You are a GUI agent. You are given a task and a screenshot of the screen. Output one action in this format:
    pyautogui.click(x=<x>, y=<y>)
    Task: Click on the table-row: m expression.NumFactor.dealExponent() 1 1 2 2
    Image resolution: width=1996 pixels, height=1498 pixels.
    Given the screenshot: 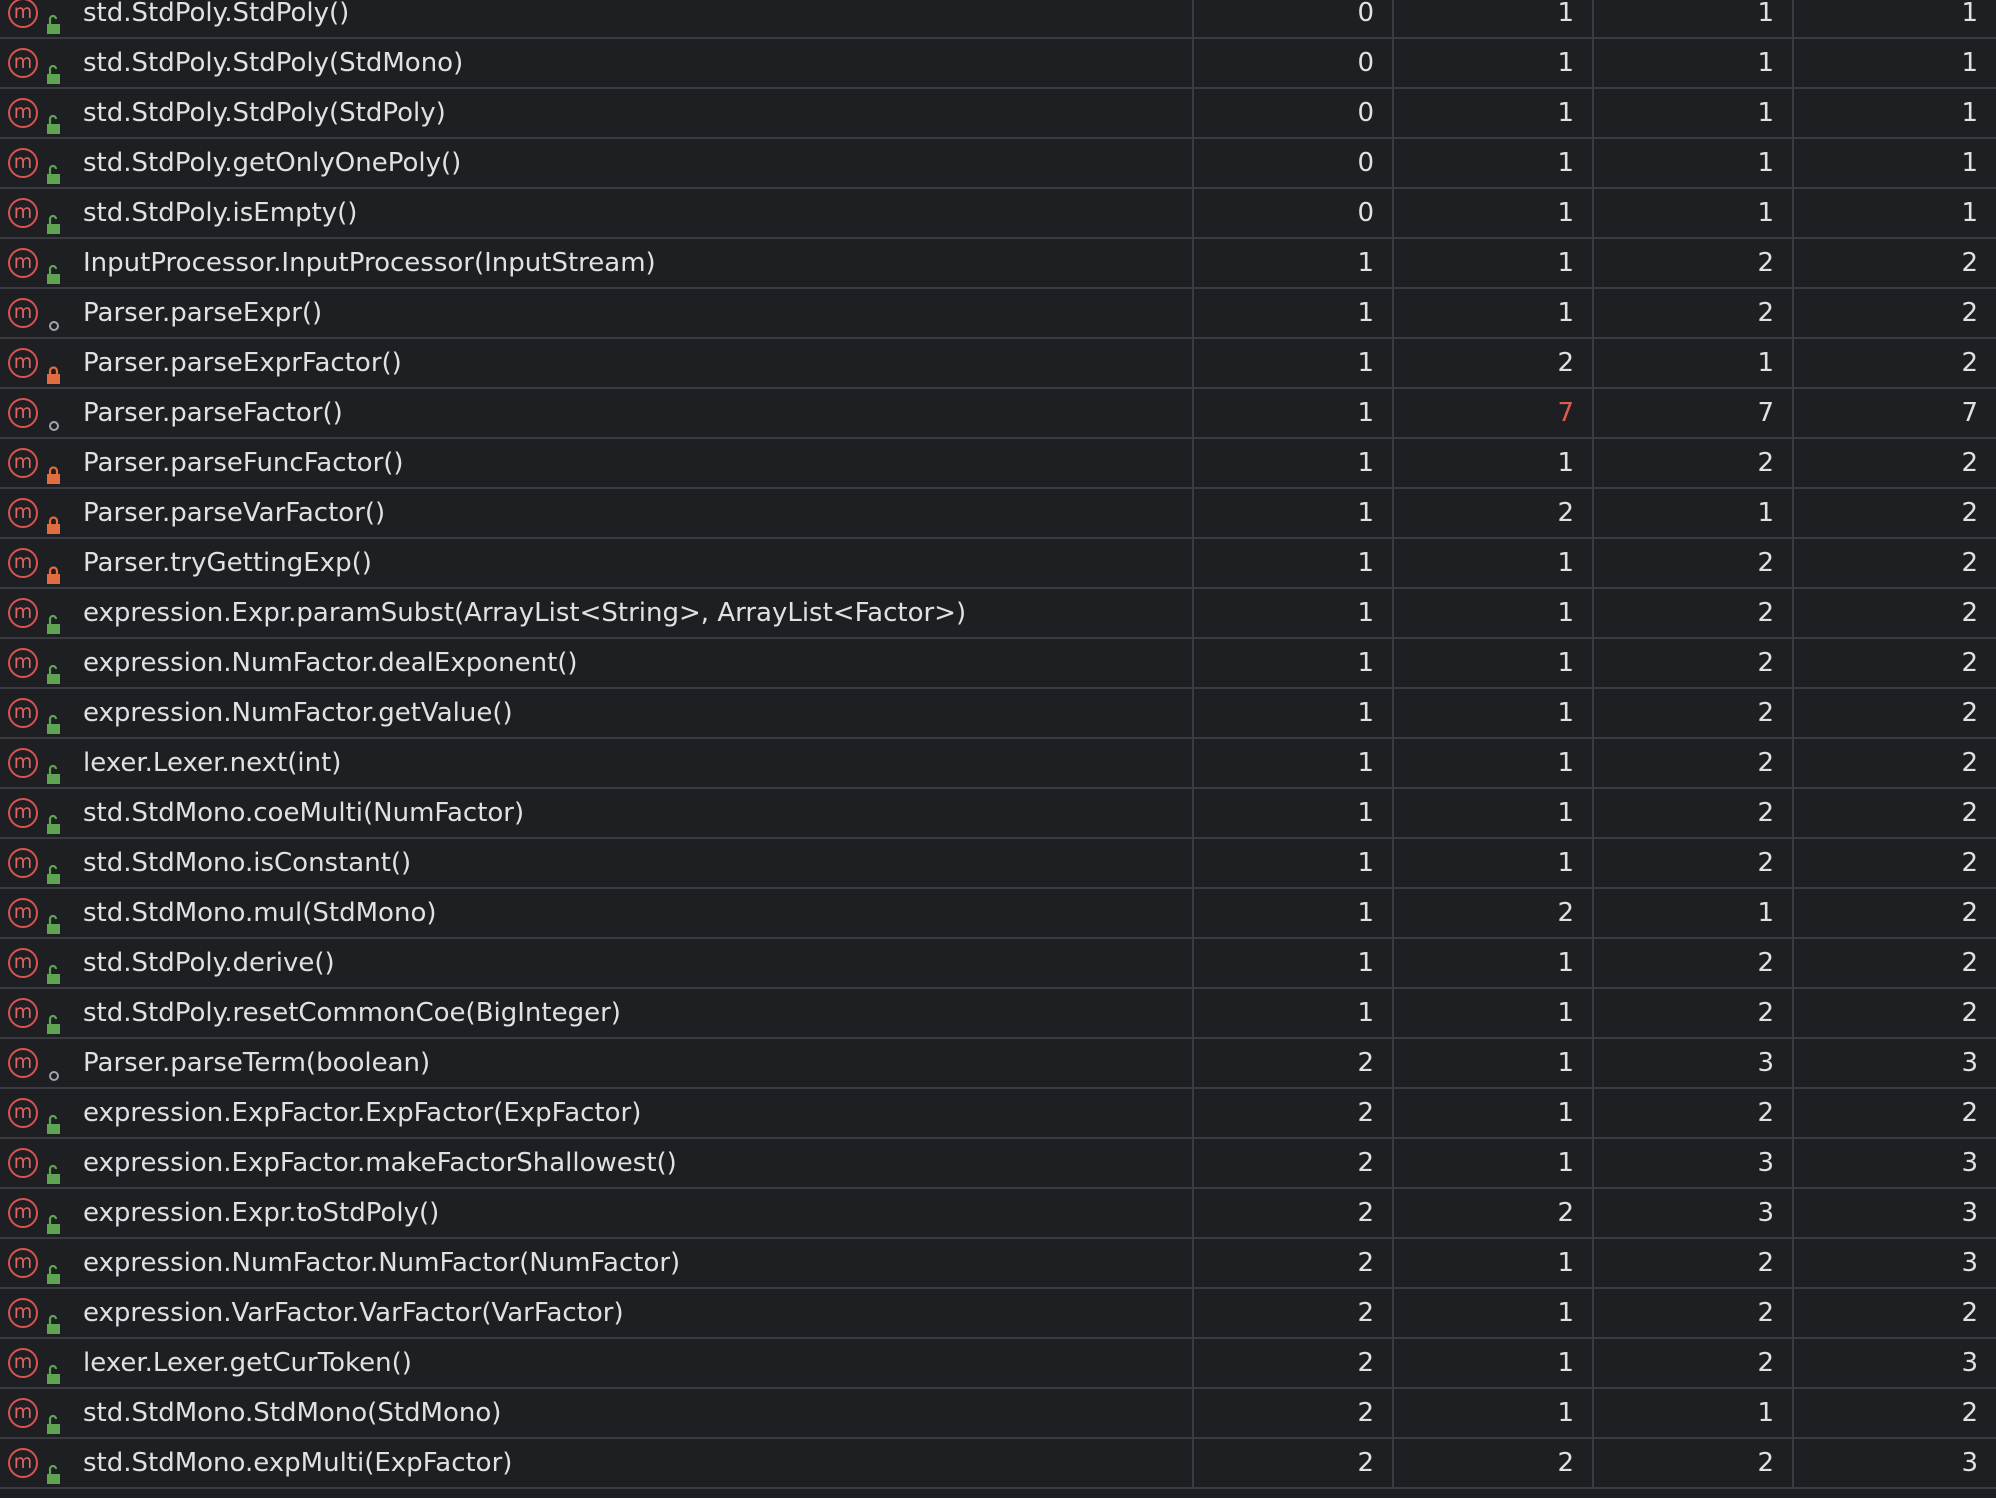 What is the action you would take?
    pyautogui.click(x=998, y=664)
    